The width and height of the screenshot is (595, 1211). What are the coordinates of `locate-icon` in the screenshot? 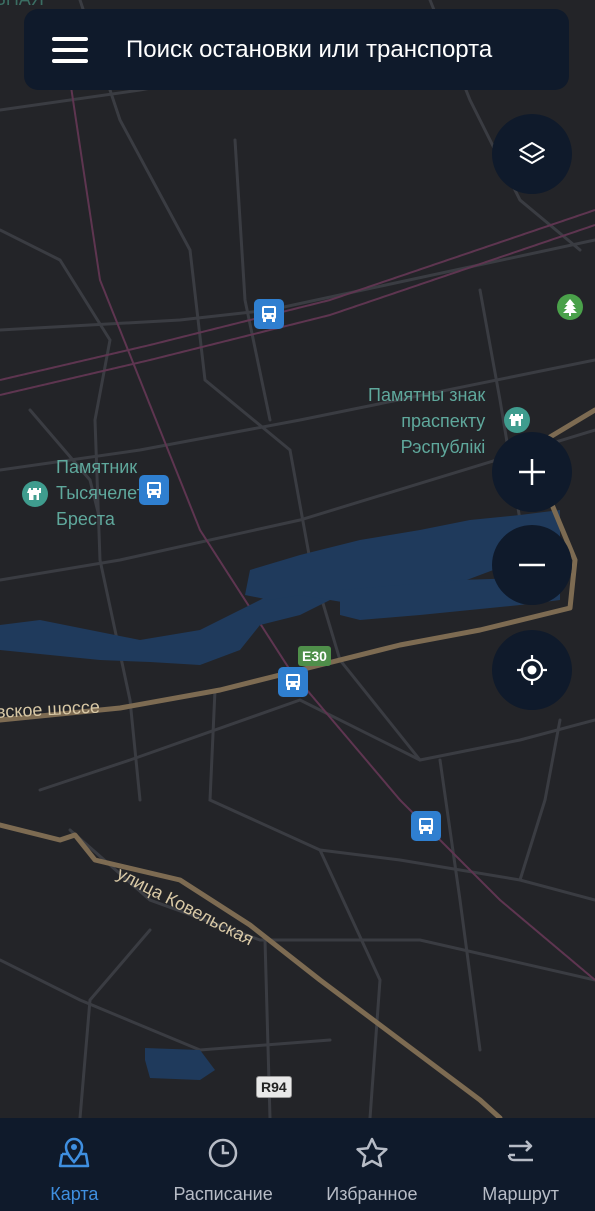 It's located at (532, 670).